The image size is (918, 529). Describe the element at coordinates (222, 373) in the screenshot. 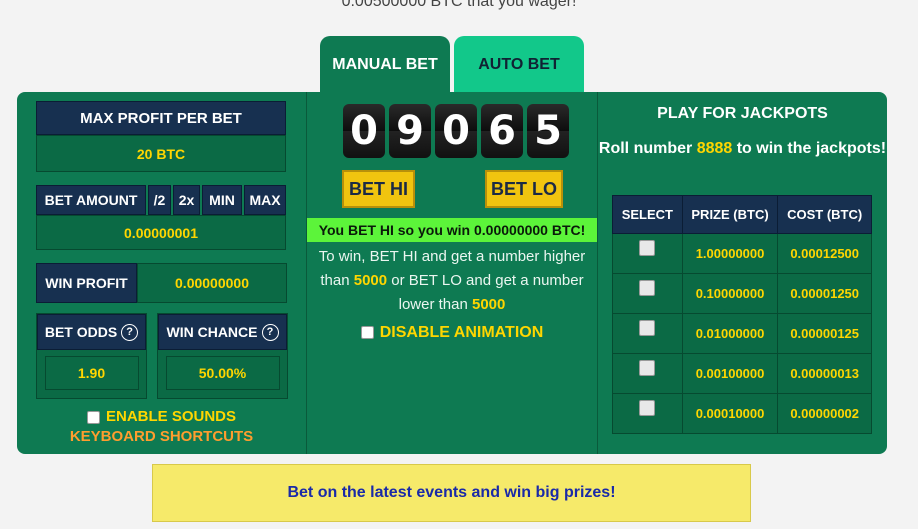

I see `win-chance-input: 50.00%` at that location.